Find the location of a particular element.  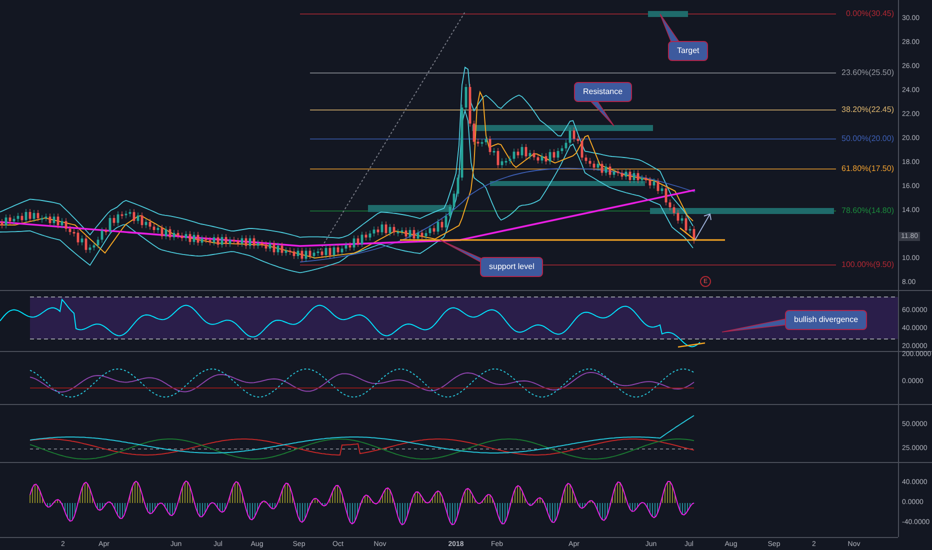

callout-label: Resistance is located at coordinates (603, 92).